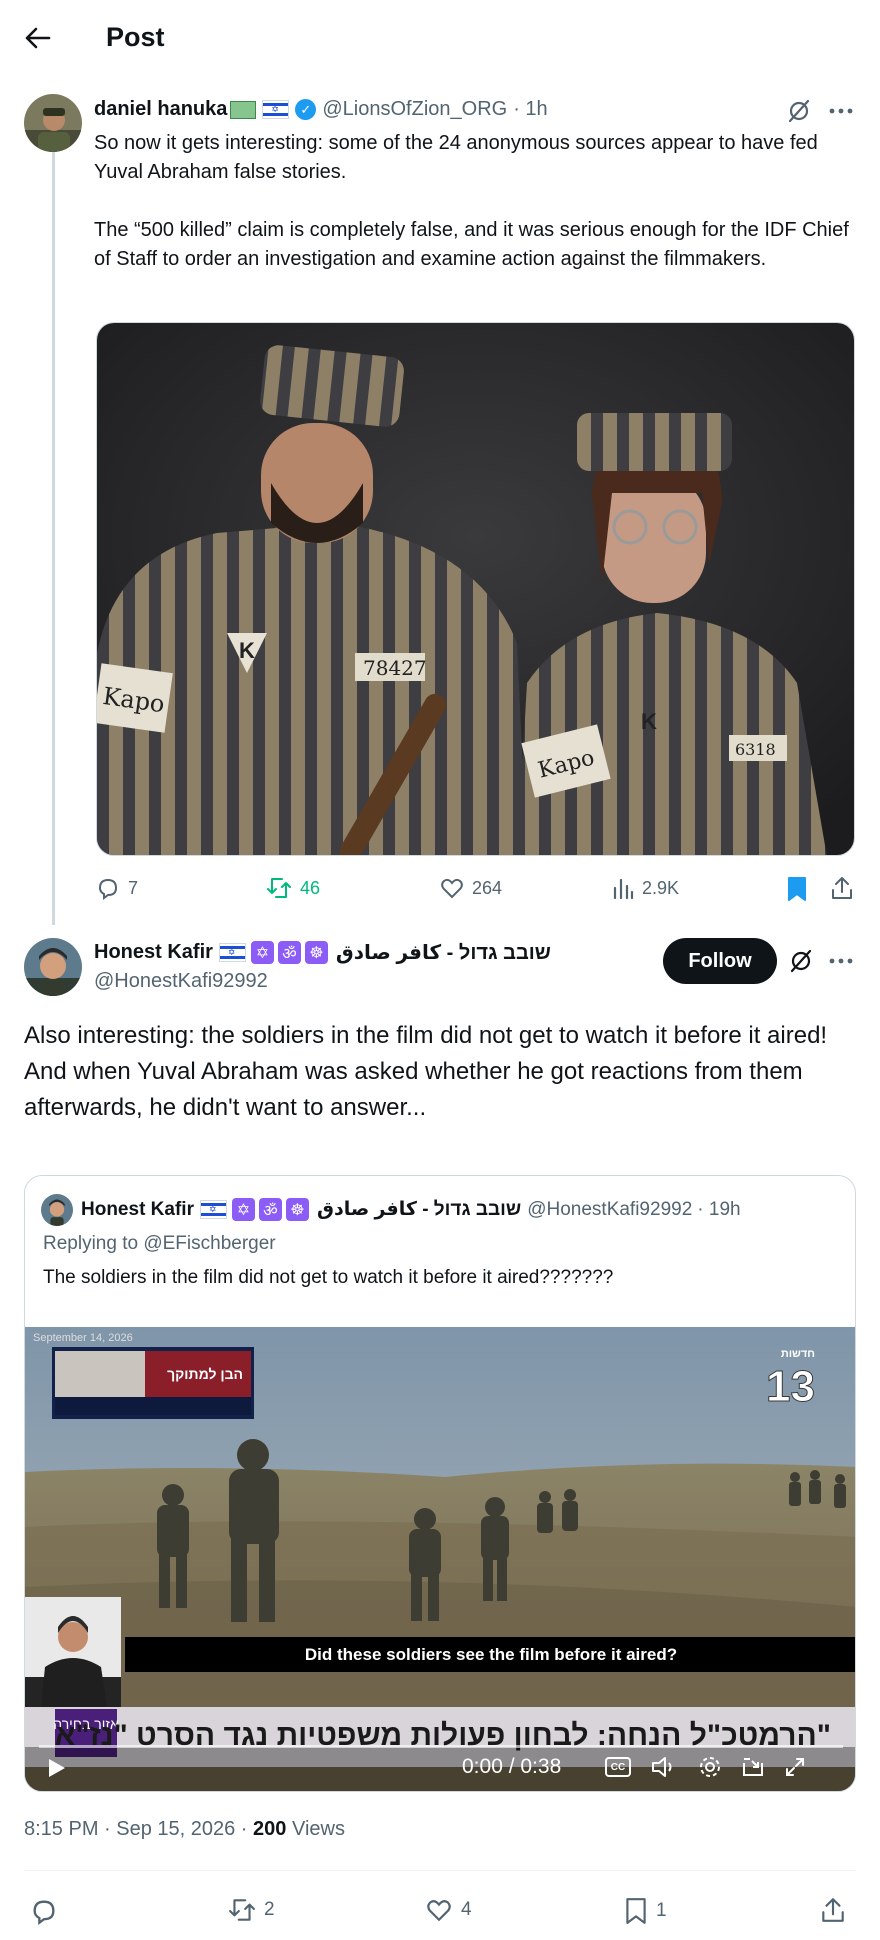 This screenshot has width=880, height=1940. I want to click on views-label: Views, so click(315, 1829).